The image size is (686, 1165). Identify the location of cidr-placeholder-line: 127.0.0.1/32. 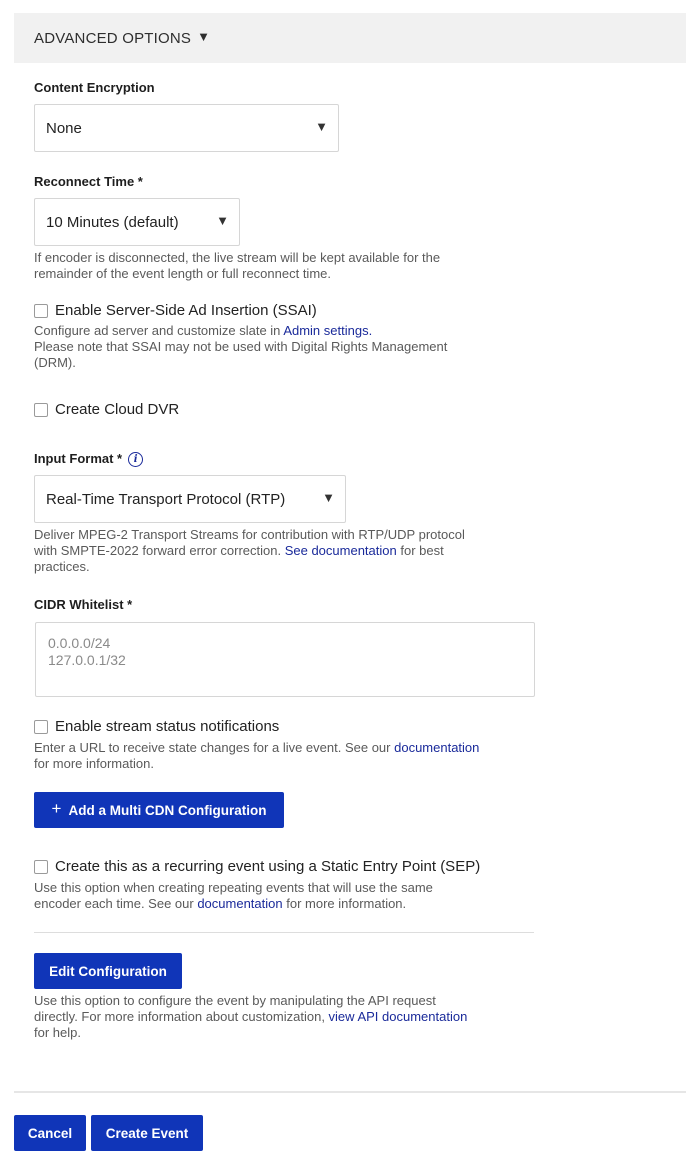
(87, 660).